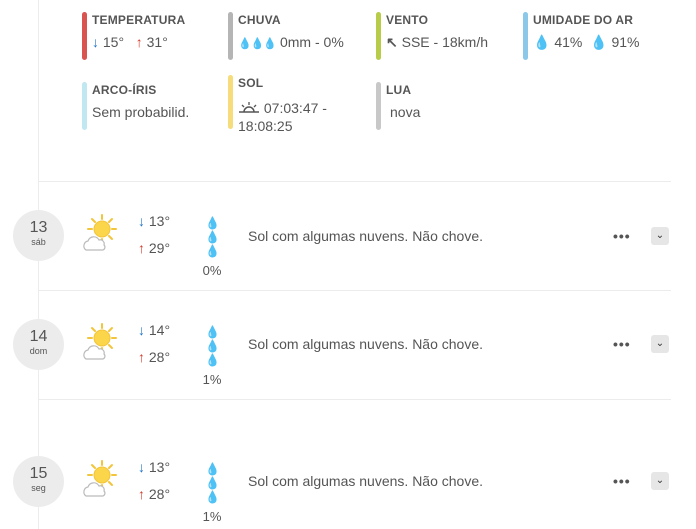 This screenshot has width=696, height=529. I want to click on day-number: 13, so click(38, 227).